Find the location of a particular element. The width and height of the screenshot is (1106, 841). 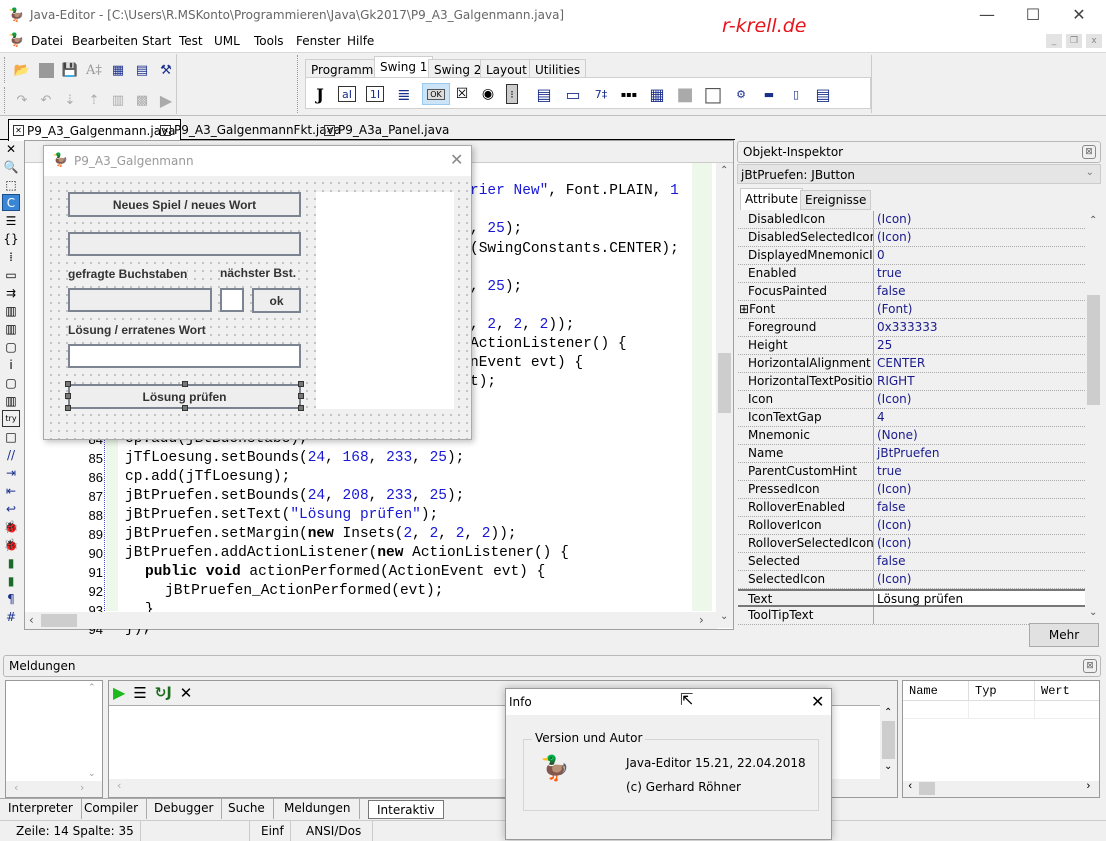

jtextarea-icon: ≣ is located at coordinates (404, 94).